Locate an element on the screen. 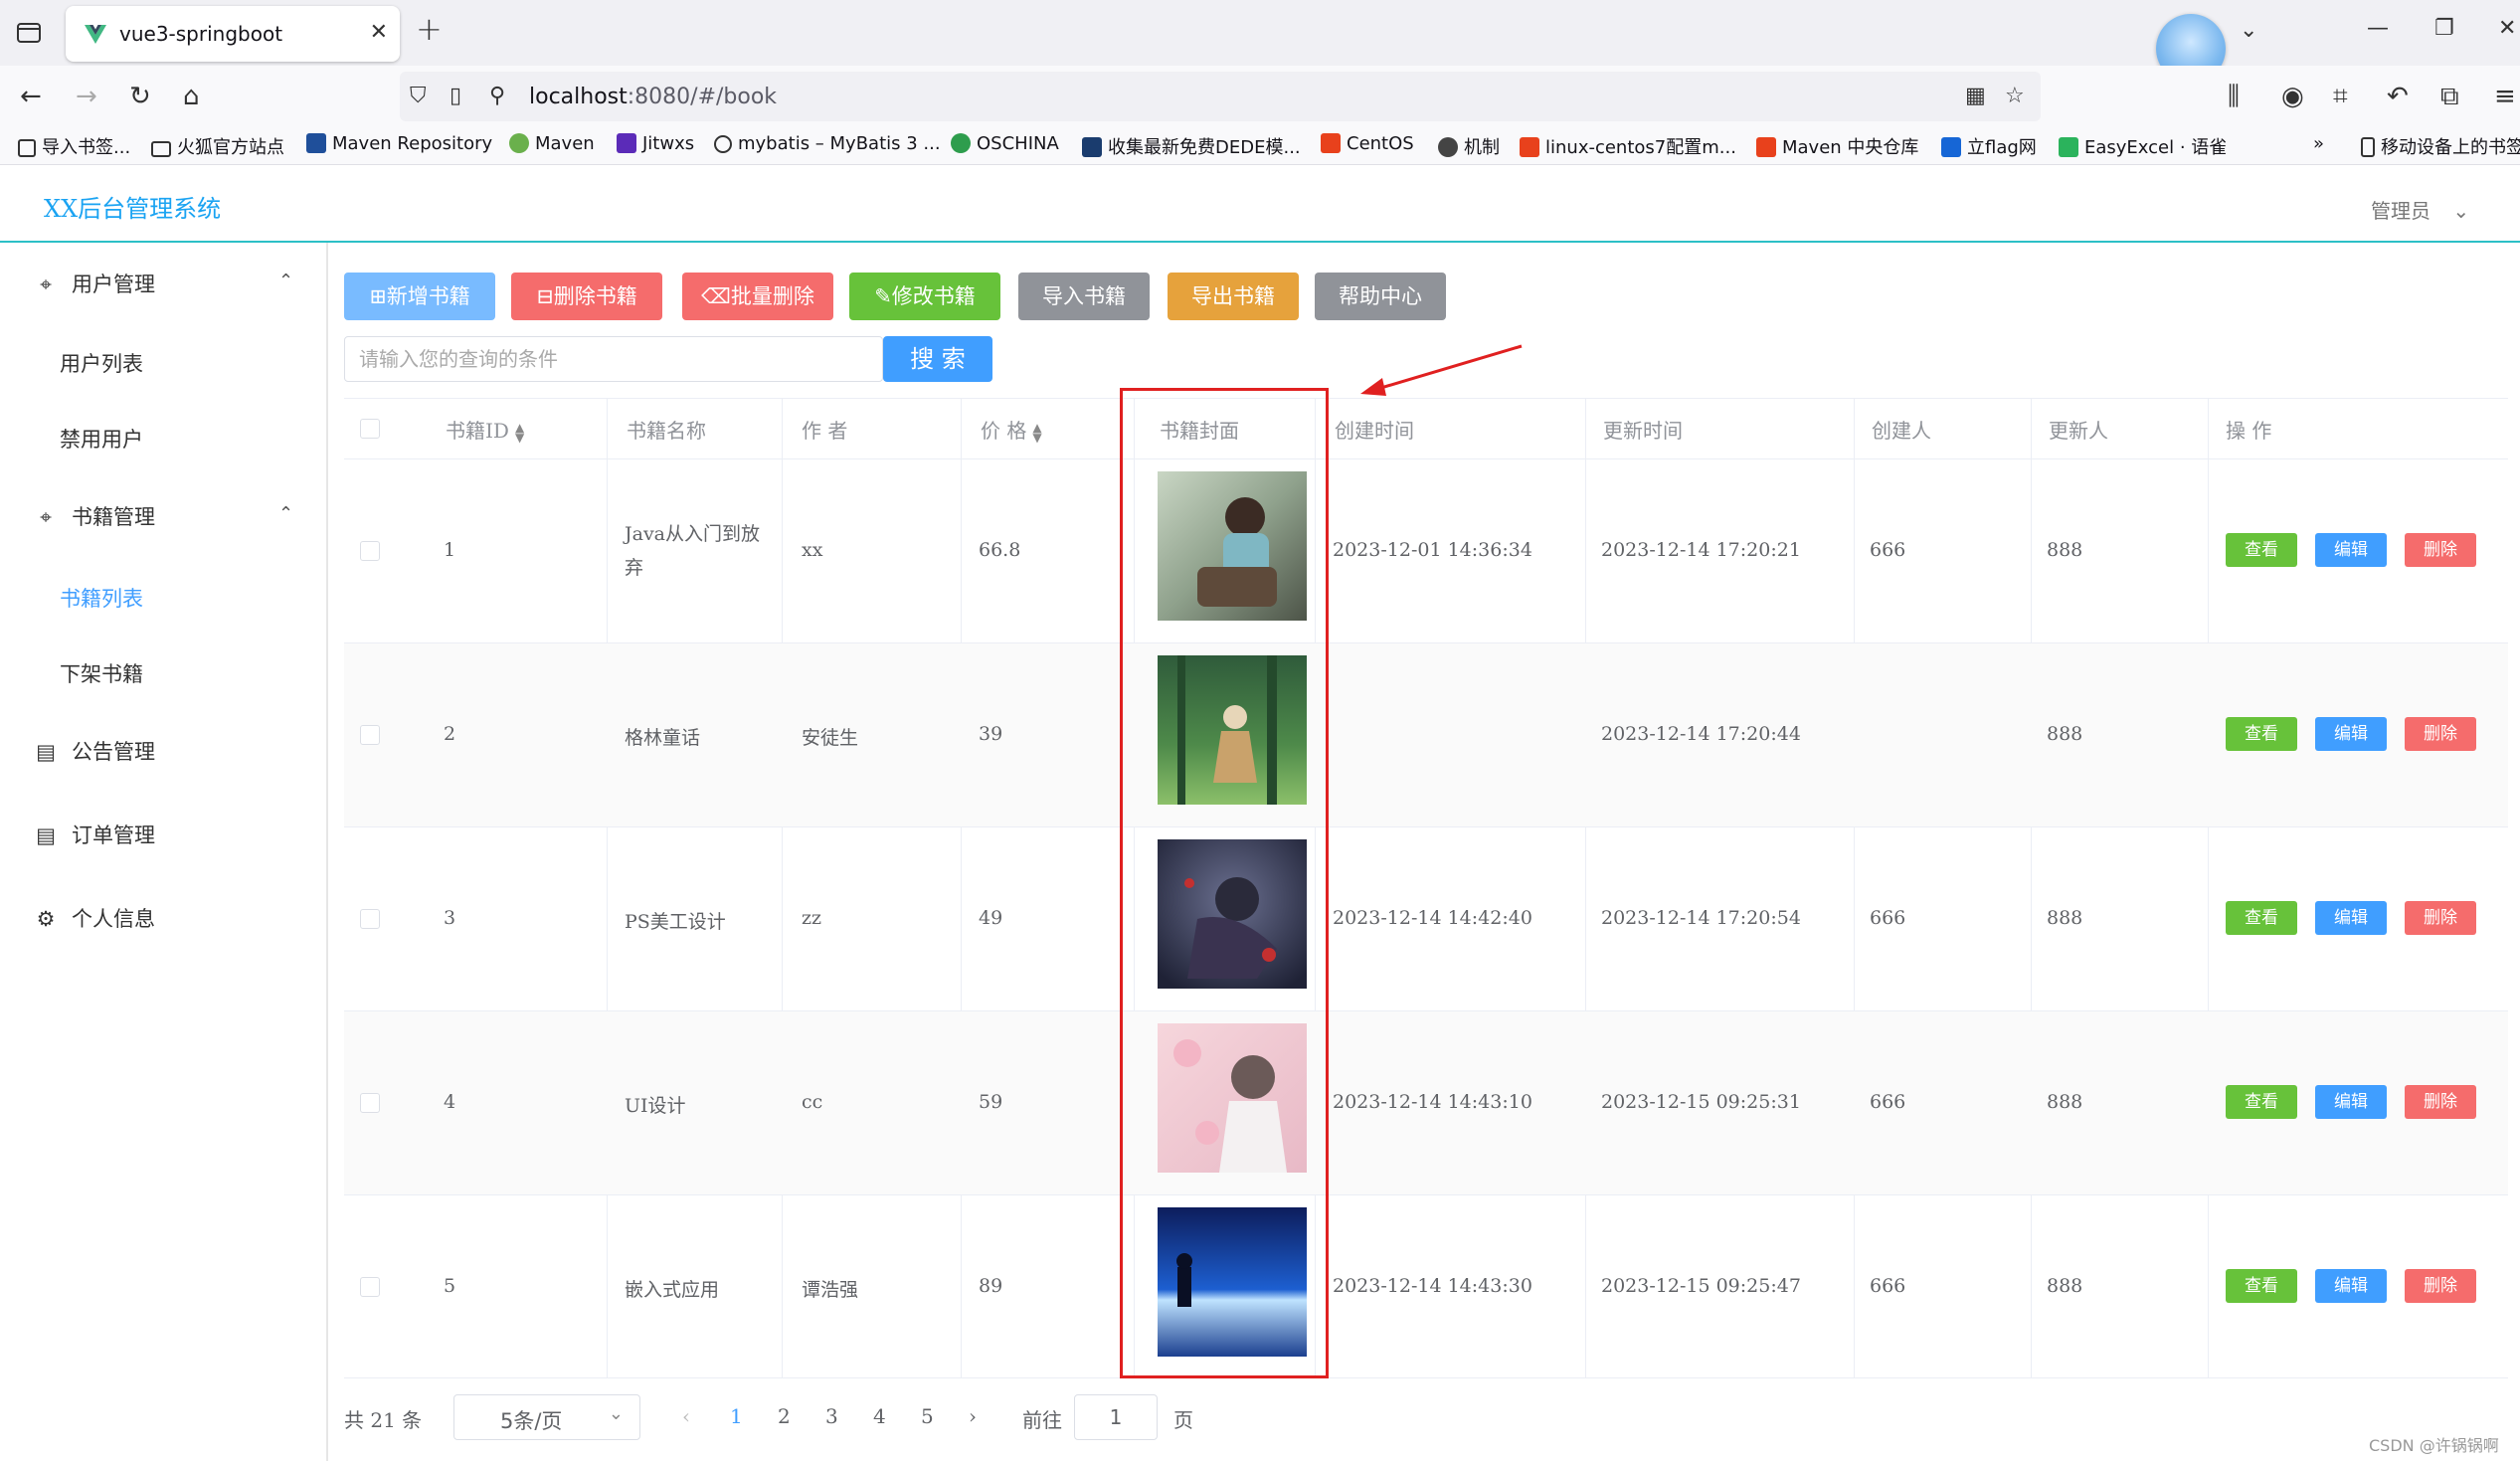 The width and height of the screenshot is (2520, 1461). header-price: 价 格 ▲ ▼ is located at coordinates (1011, 429).